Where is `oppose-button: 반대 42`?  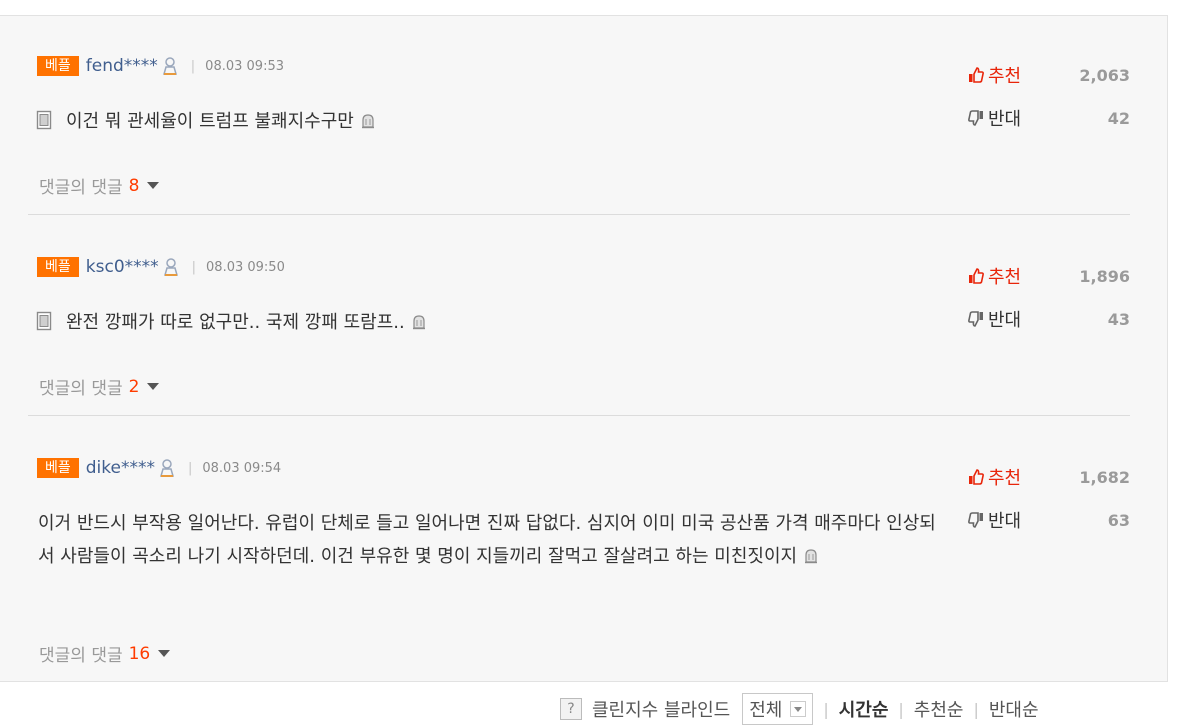
oppose-button: 반대 42 is located at coordinates (1049, 118).